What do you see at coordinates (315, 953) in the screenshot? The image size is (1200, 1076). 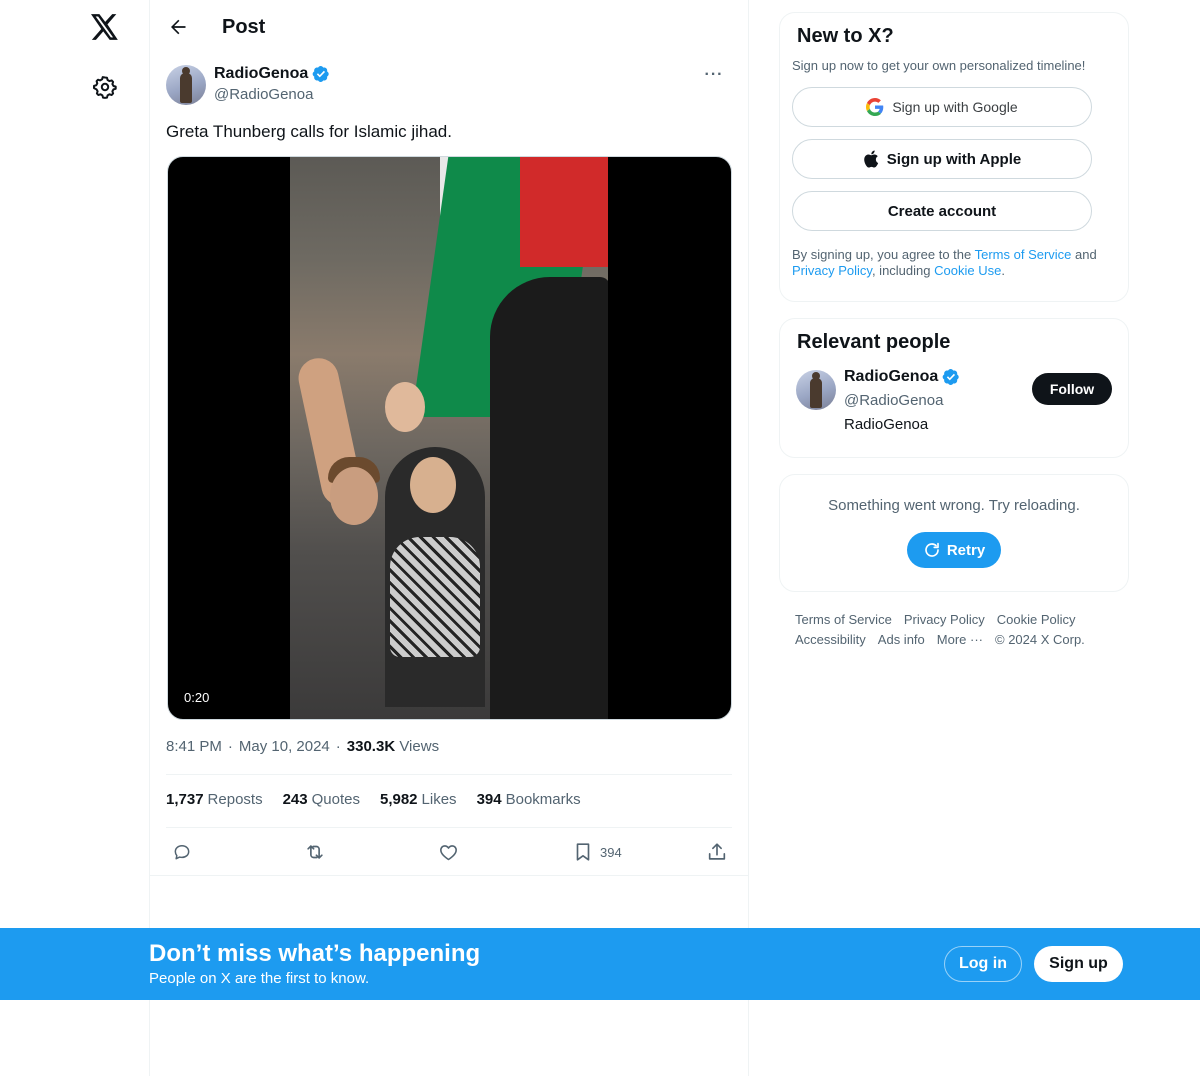 I see `banner-title: Don’t miss what’s happening` at bounding box center [315, 953].